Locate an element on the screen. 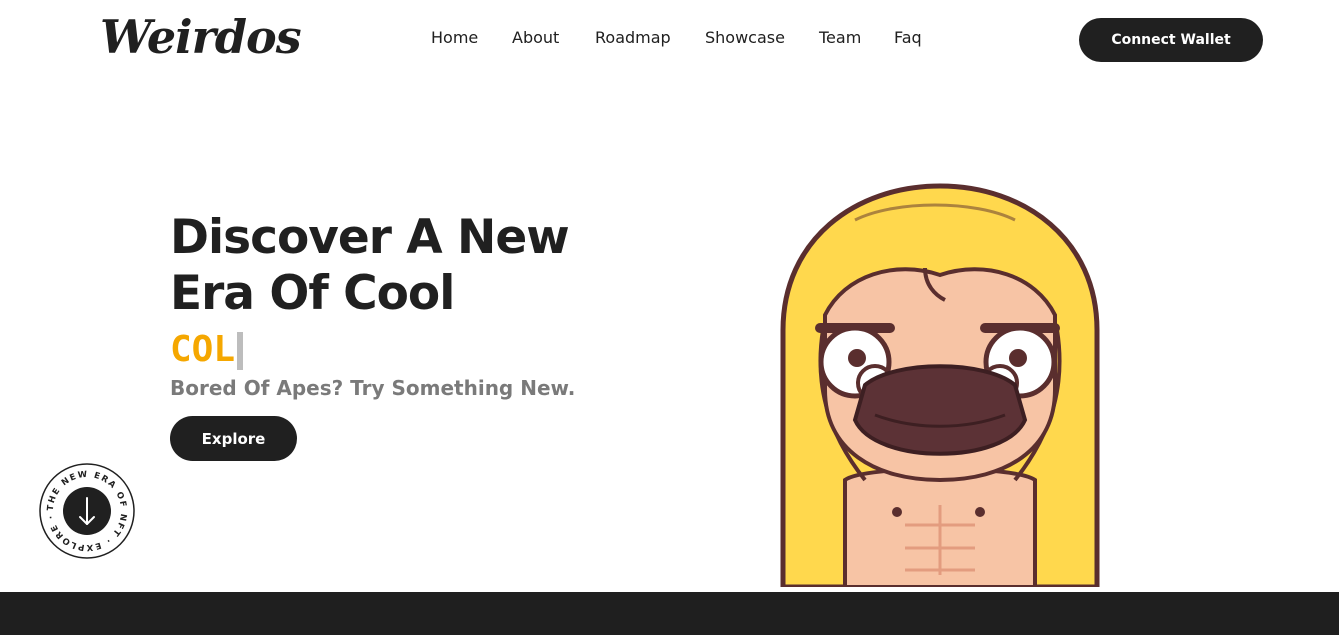 The height and width of the screenshot is (635, 1339). footer-bar is located at coordinates (669, 613).